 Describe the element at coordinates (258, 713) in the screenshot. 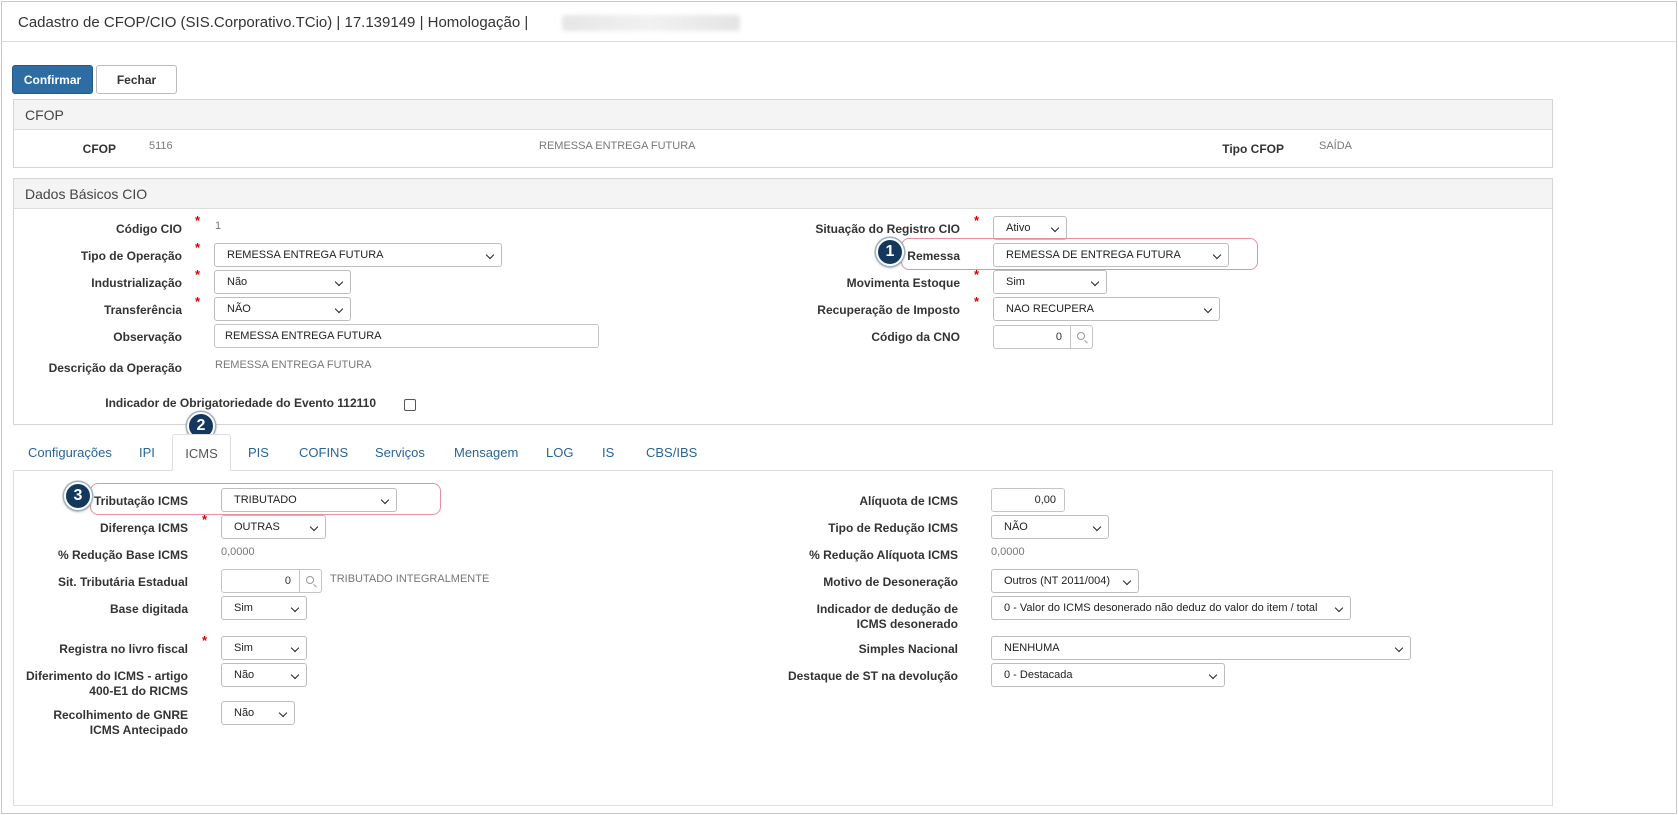

I see `recolhimento-gnre-select: Não` at that location.